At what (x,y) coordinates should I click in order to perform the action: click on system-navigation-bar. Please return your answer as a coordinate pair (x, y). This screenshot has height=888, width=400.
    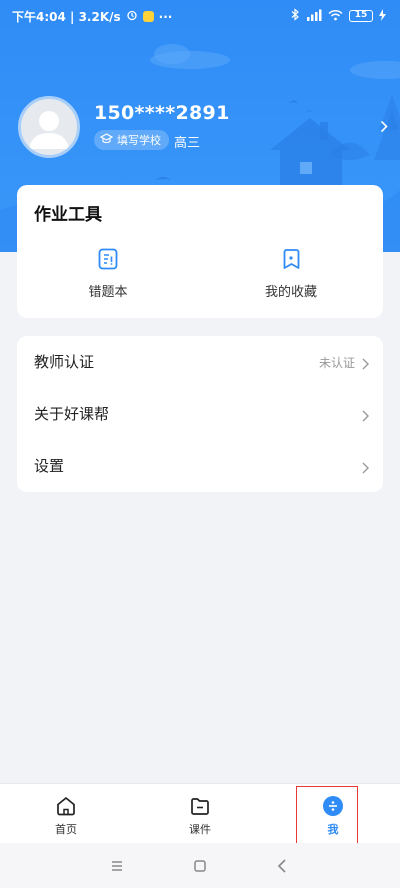
    Looking at the image, I should click on (200, 865).